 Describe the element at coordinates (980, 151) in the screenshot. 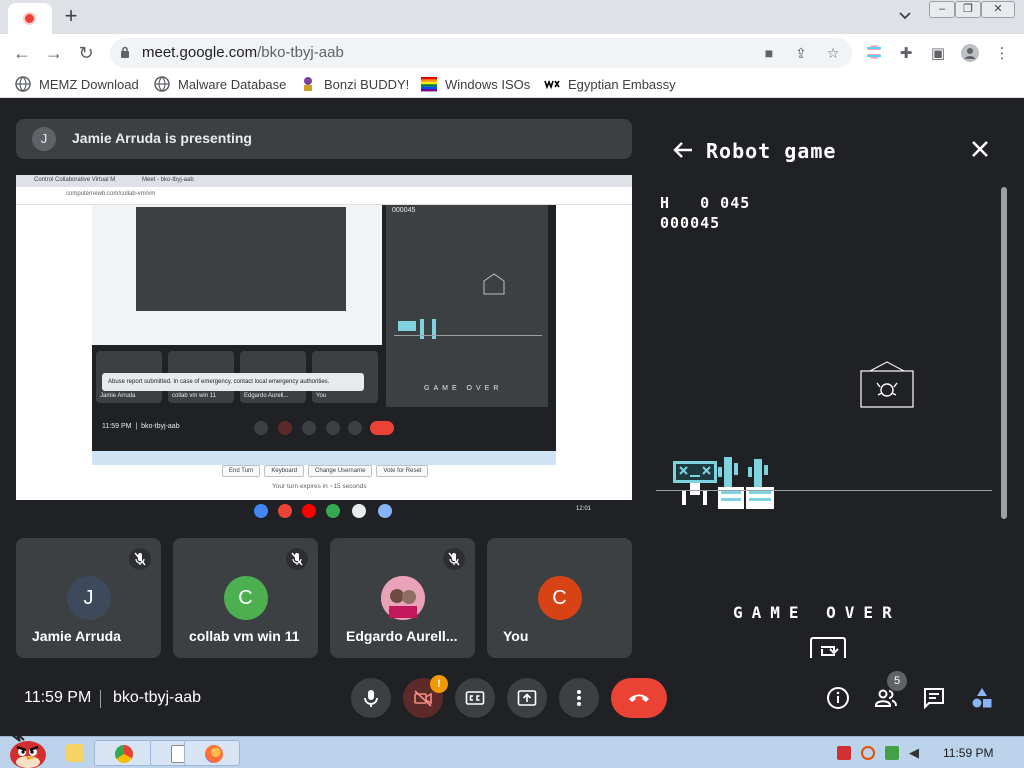

I see `close-panel-icon` at that location.